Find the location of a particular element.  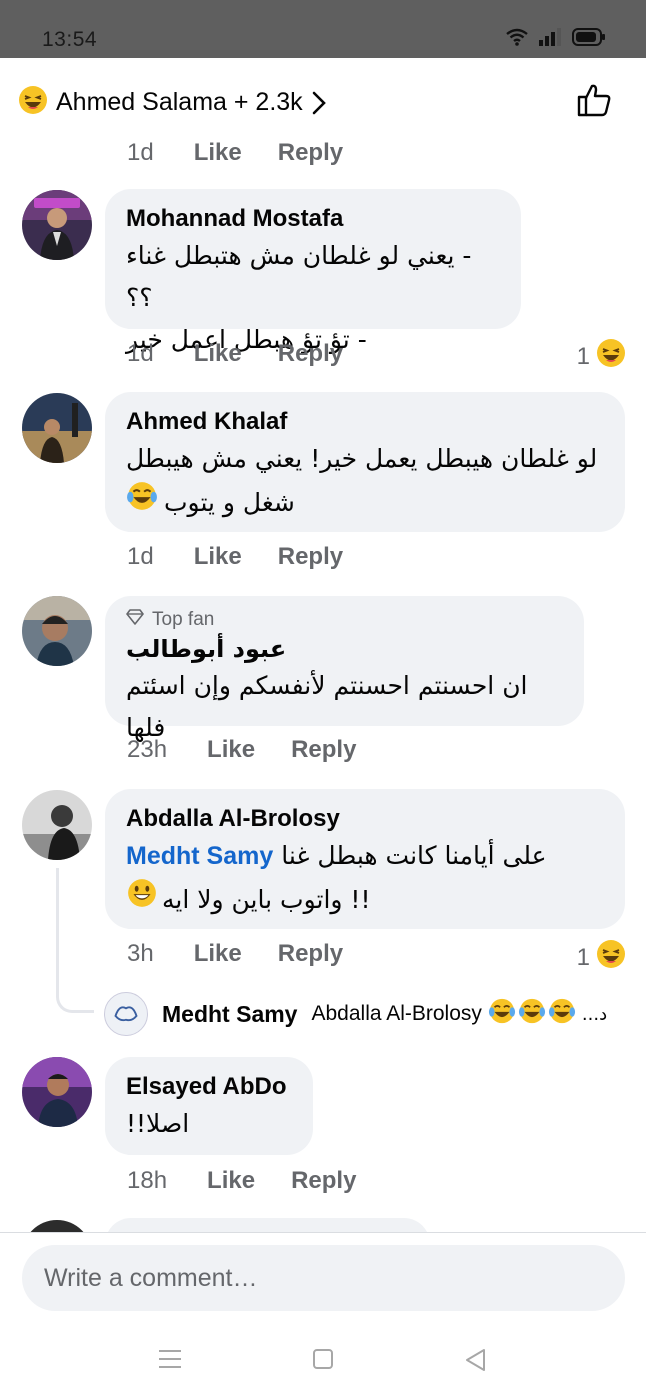

comment-time: 18h is located at coordinates (147, 1180).